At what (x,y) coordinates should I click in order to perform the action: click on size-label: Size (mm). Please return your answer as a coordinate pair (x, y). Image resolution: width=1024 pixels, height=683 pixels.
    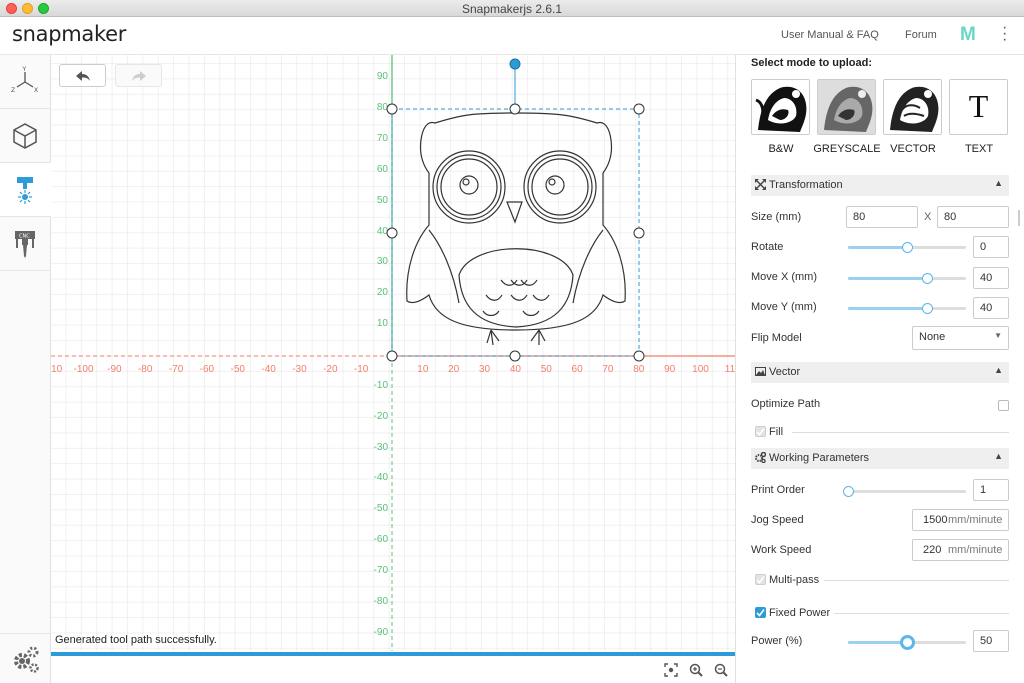
    Looking at the image, I should click on (776, 217).